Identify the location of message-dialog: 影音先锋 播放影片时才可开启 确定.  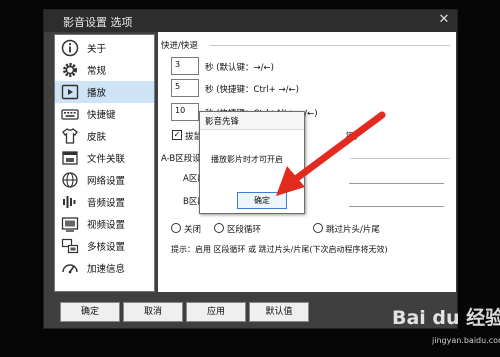
(252, 162).